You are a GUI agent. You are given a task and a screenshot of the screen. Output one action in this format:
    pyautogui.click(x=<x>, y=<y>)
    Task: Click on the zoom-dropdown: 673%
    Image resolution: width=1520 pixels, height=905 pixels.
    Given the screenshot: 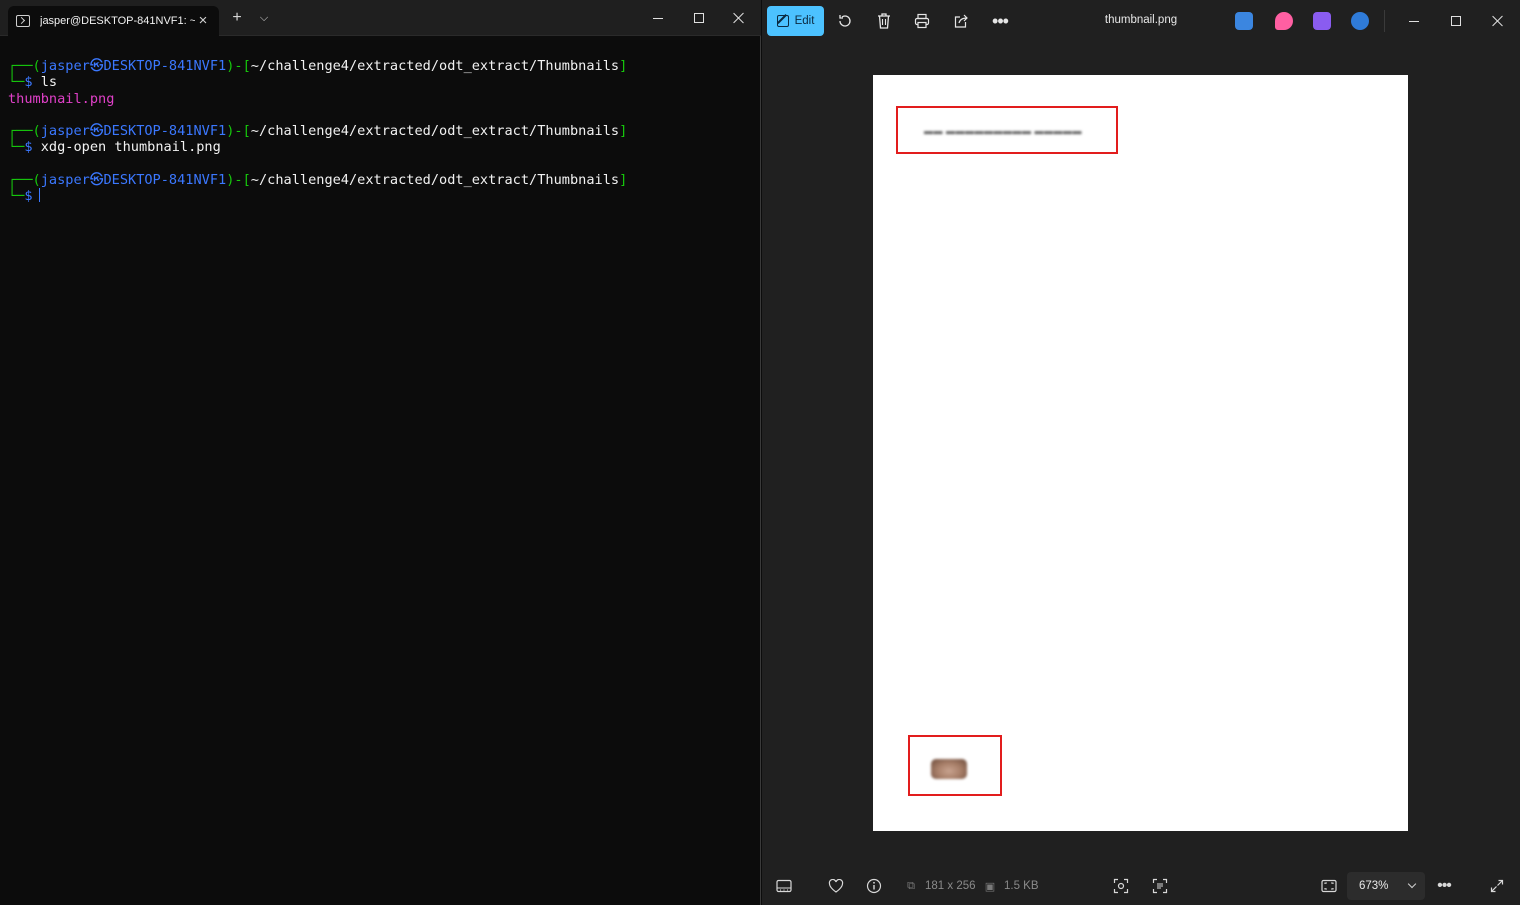 What is the action you would take?
    pyautogui.click(x=1386, y=886)
    